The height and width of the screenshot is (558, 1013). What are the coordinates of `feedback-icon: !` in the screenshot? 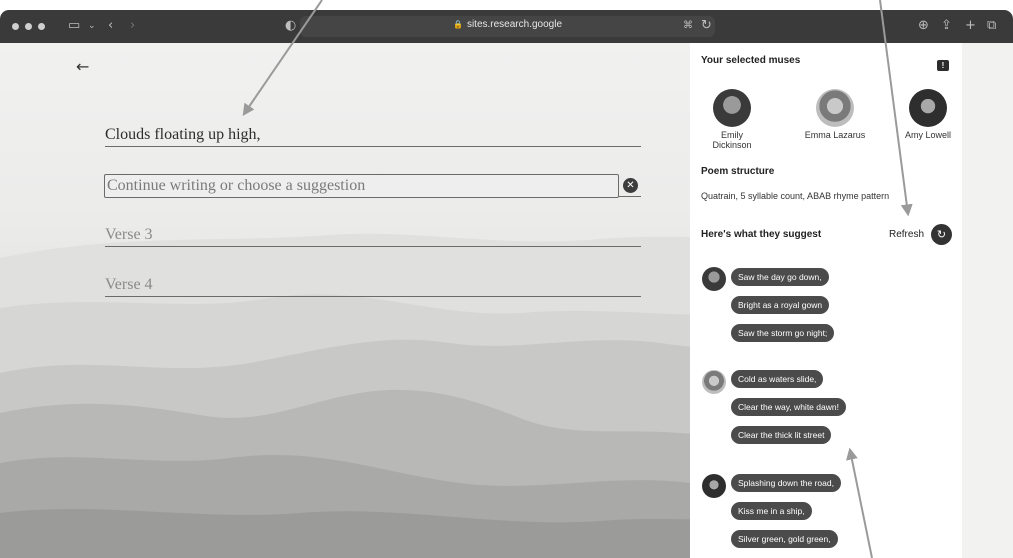 It's located at (943, 65).